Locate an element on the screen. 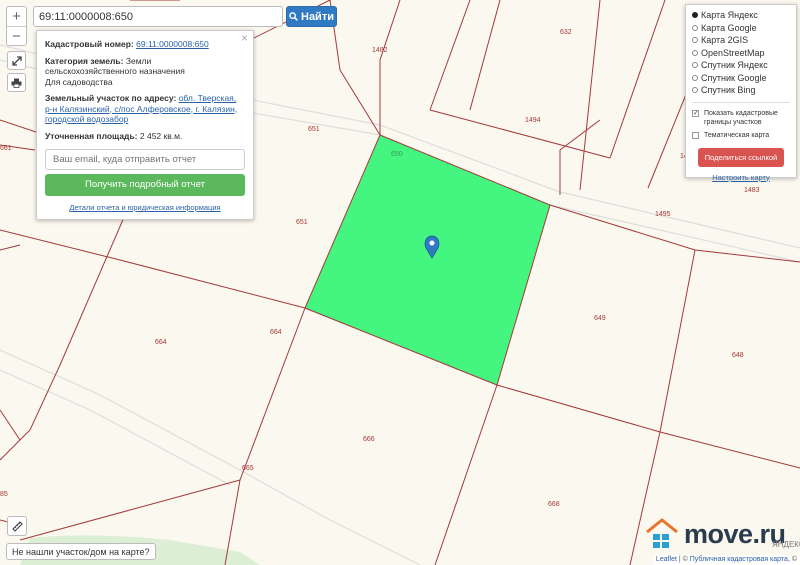 The height and width of the screenshot is (565, 800). show-borders-label: Показать кадастровые границы участков is located at coordinates (741, 117).